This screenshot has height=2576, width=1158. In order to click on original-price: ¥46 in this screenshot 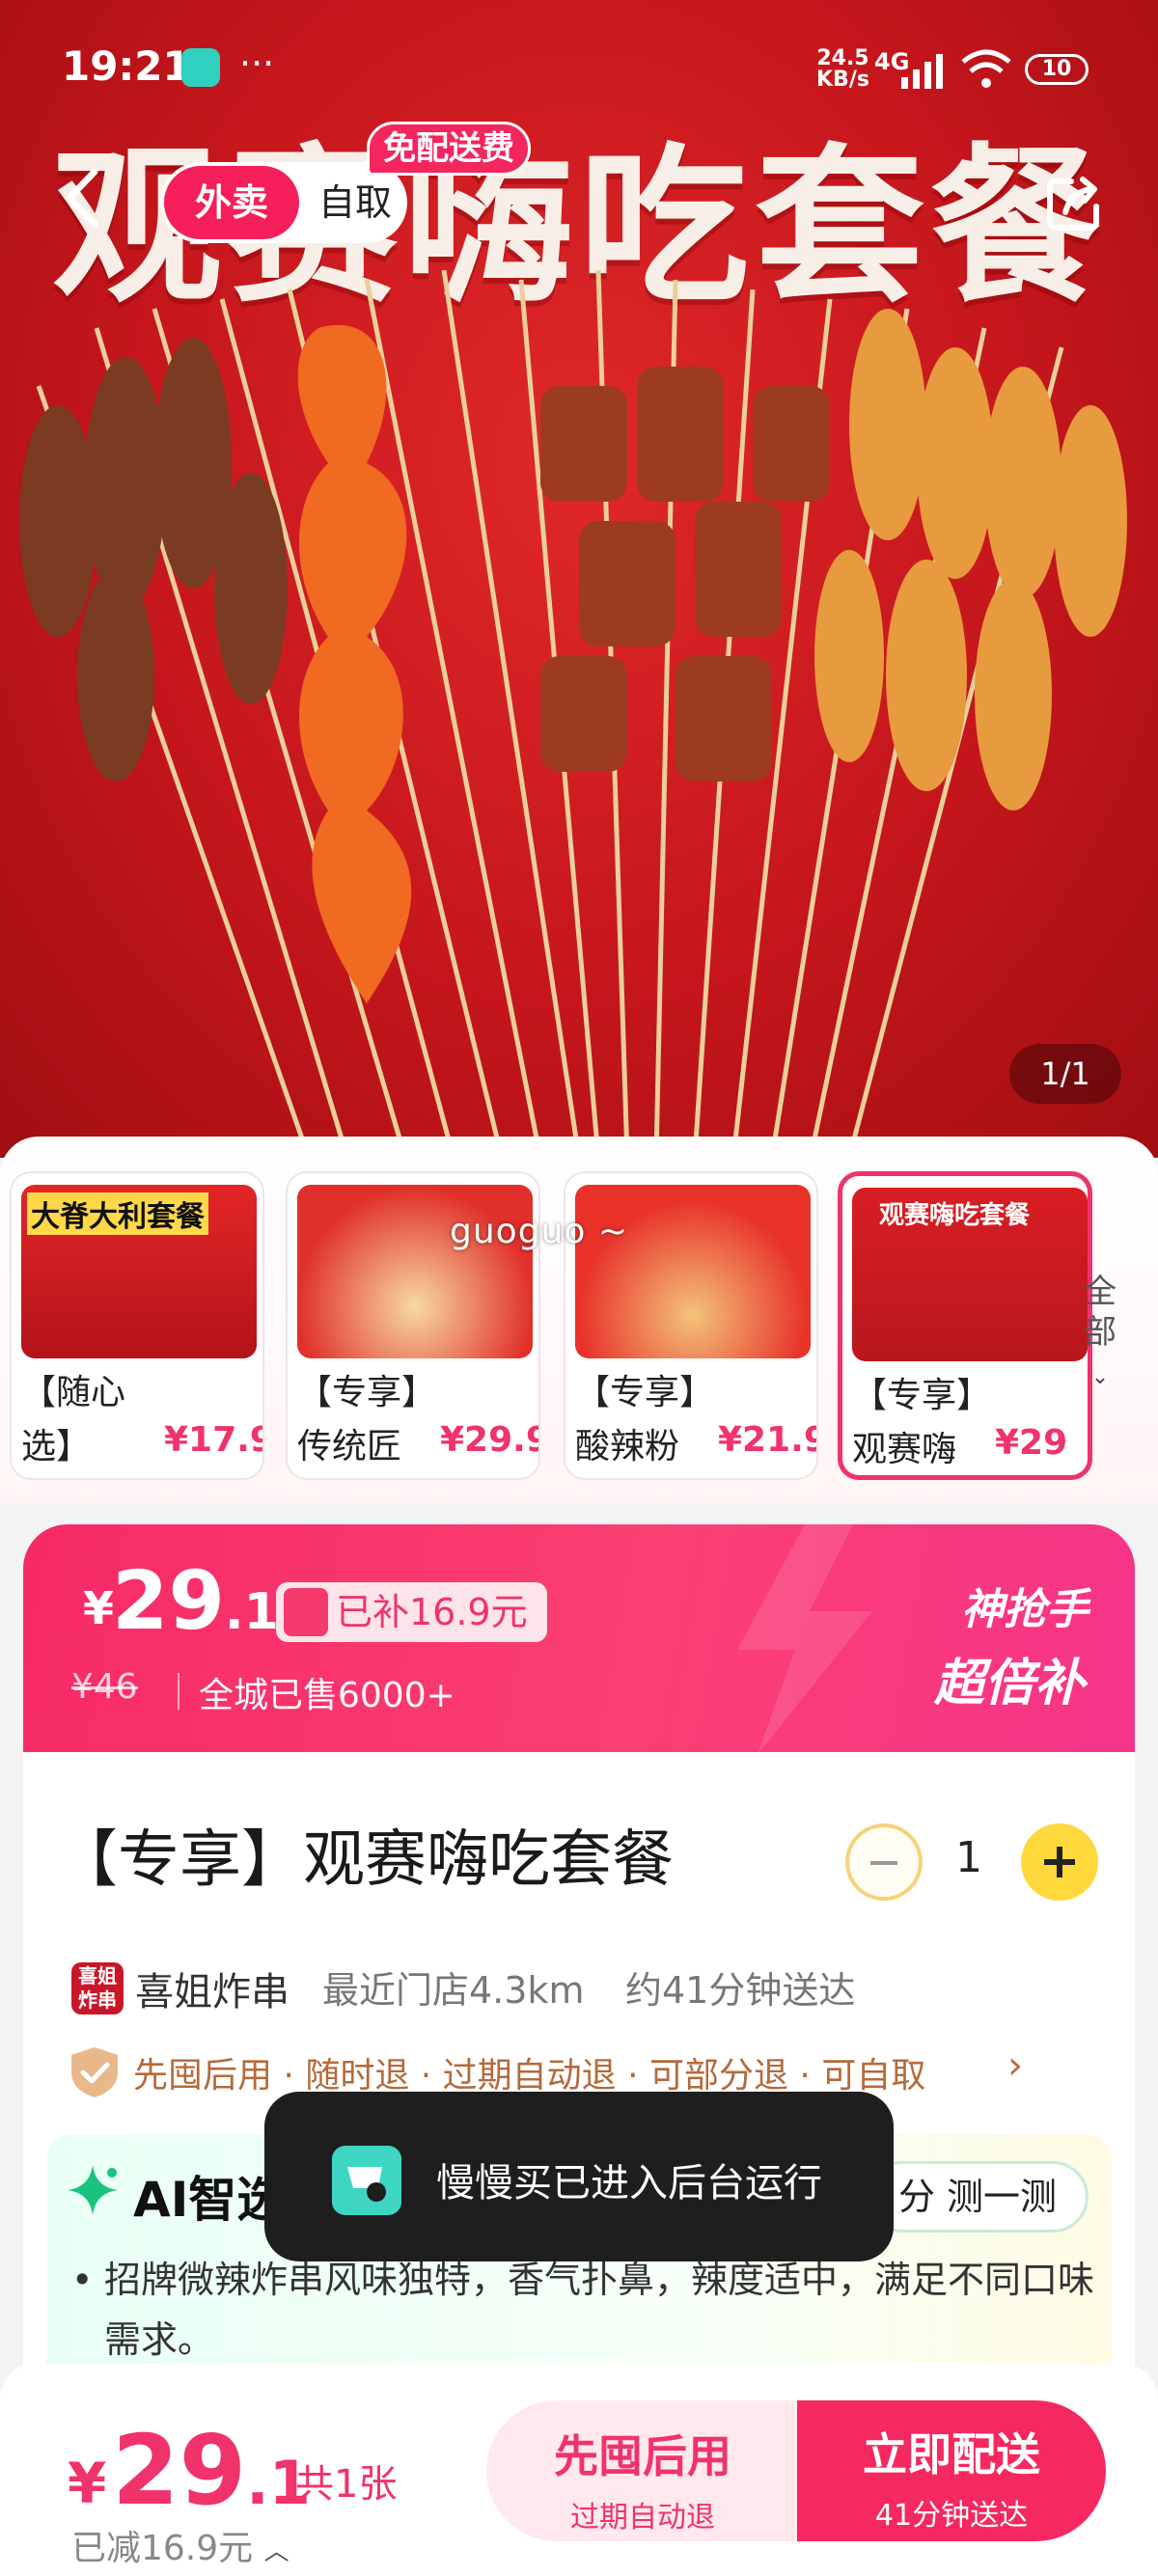, I will do `click(104, 1687)`.